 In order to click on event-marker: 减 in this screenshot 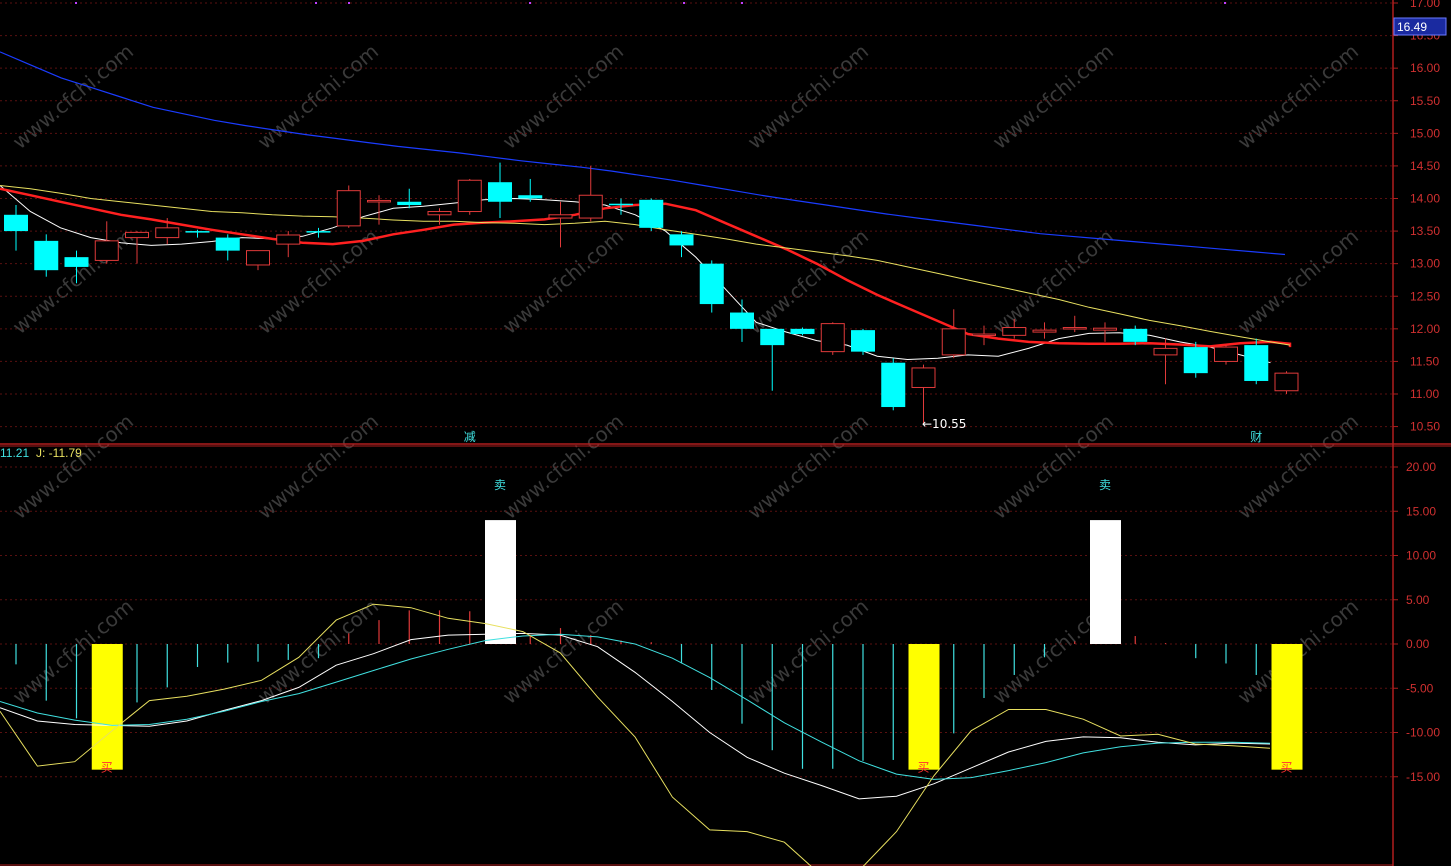, I will do `click(470, 437)`.